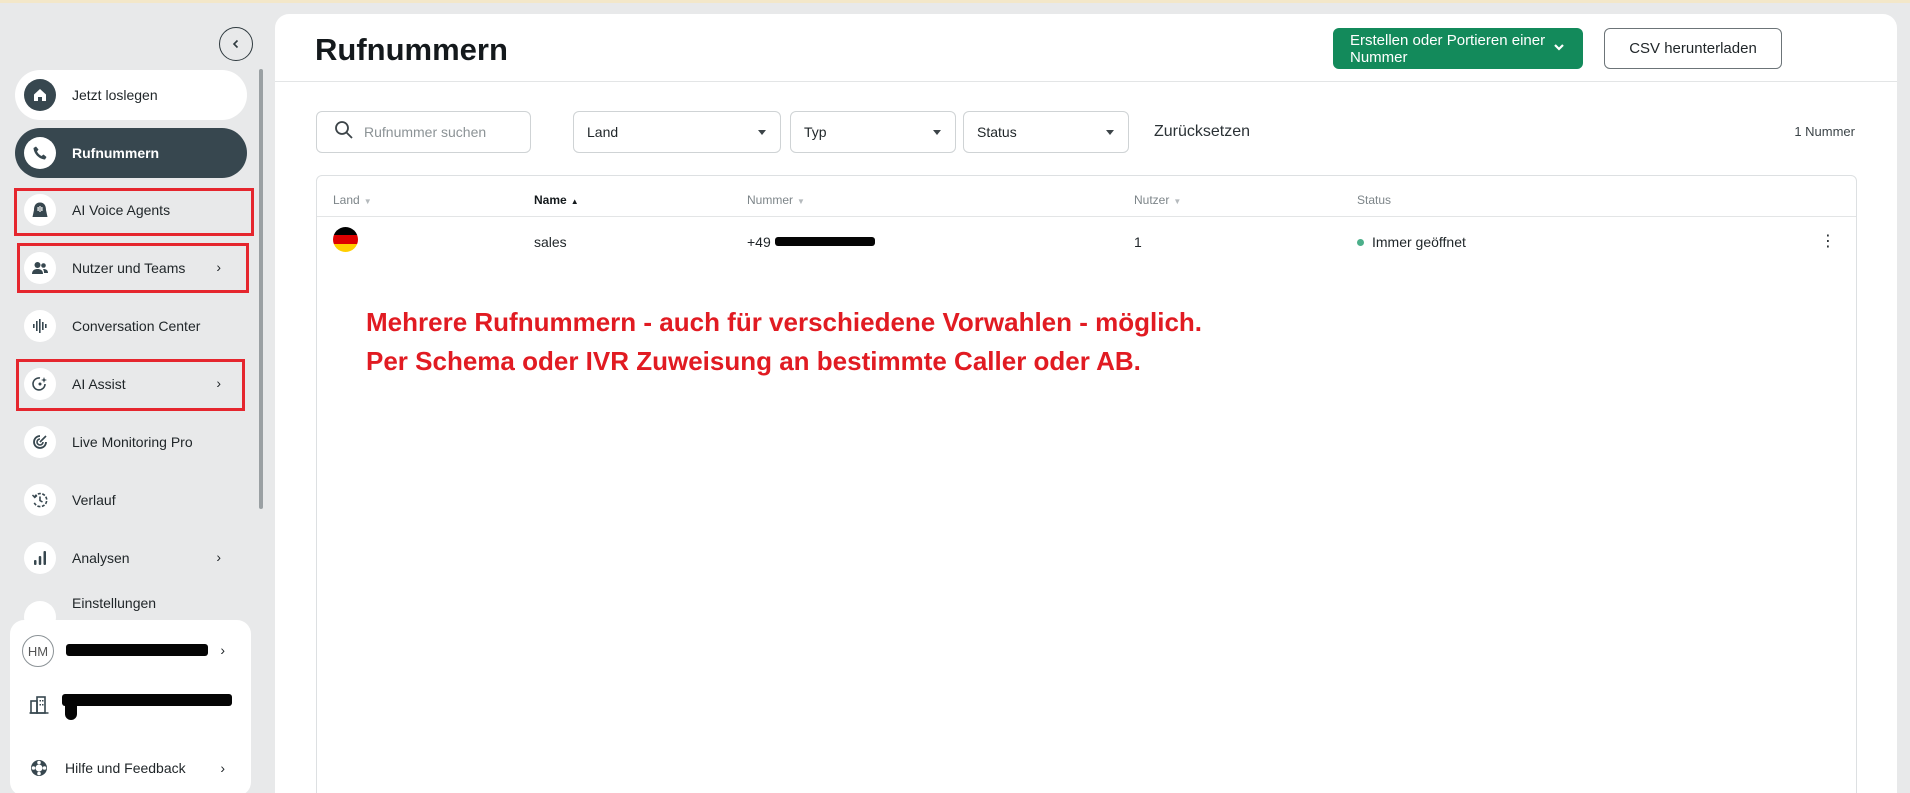 Image resolution: width=1910 pixels, height=793 pixels. What do you see at coordinates (955, 1) in the screenshot?
I see `top-strip` at bounding box center [955, 1].